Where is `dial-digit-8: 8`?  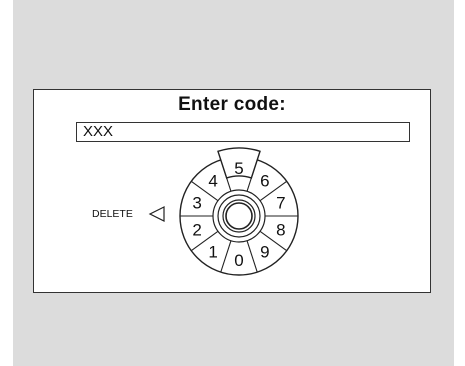
dial-digit-8: 8 is located at coordinates (280, 230).